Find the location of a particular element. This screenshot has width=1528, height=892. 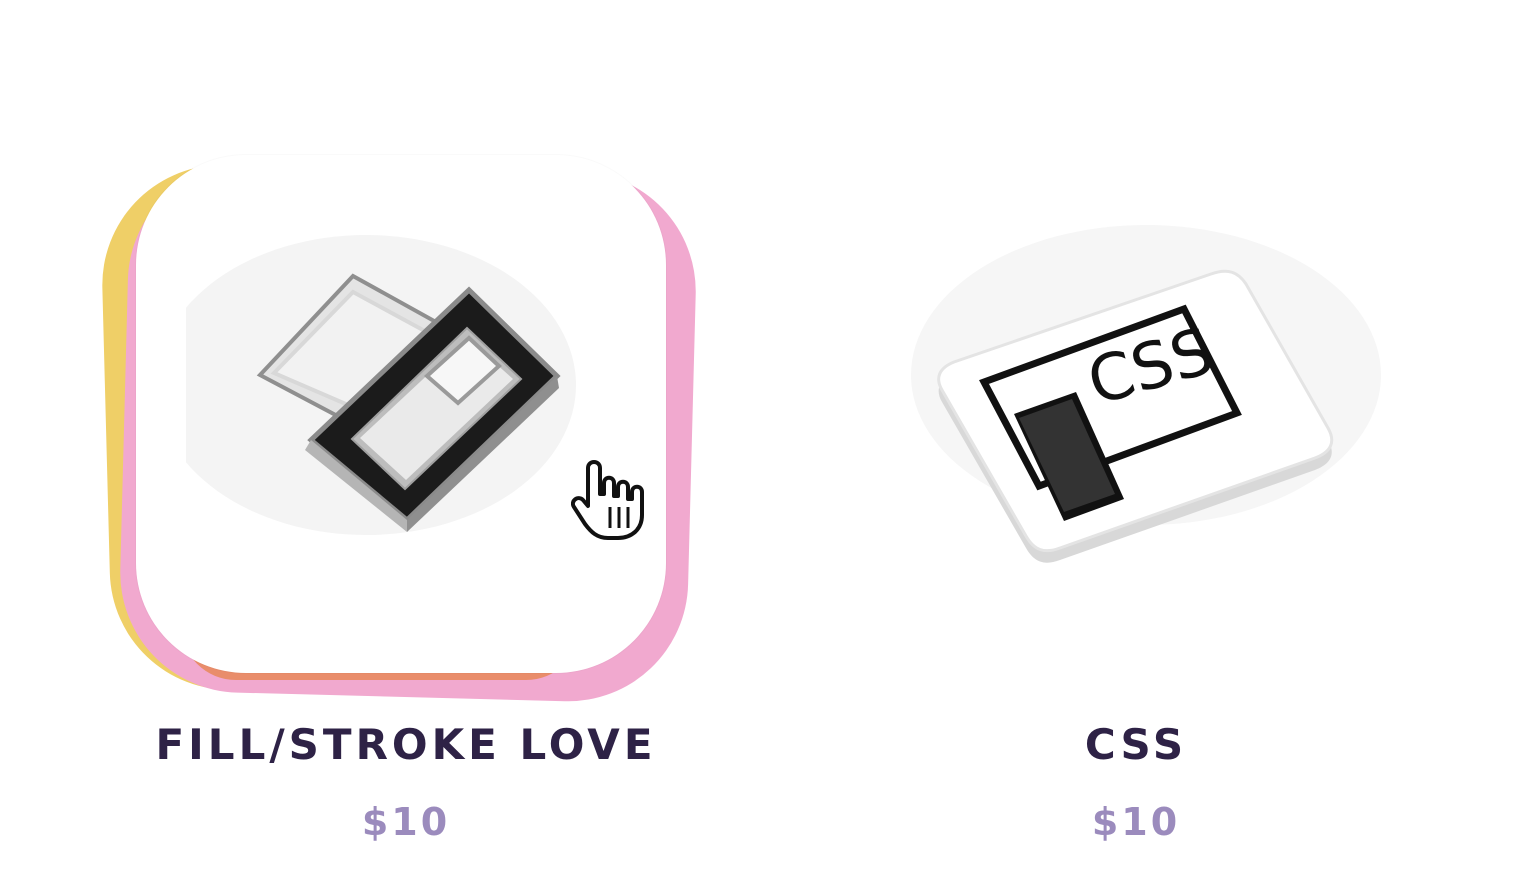

product-title: CSS is located at coordinates (1136, 744).